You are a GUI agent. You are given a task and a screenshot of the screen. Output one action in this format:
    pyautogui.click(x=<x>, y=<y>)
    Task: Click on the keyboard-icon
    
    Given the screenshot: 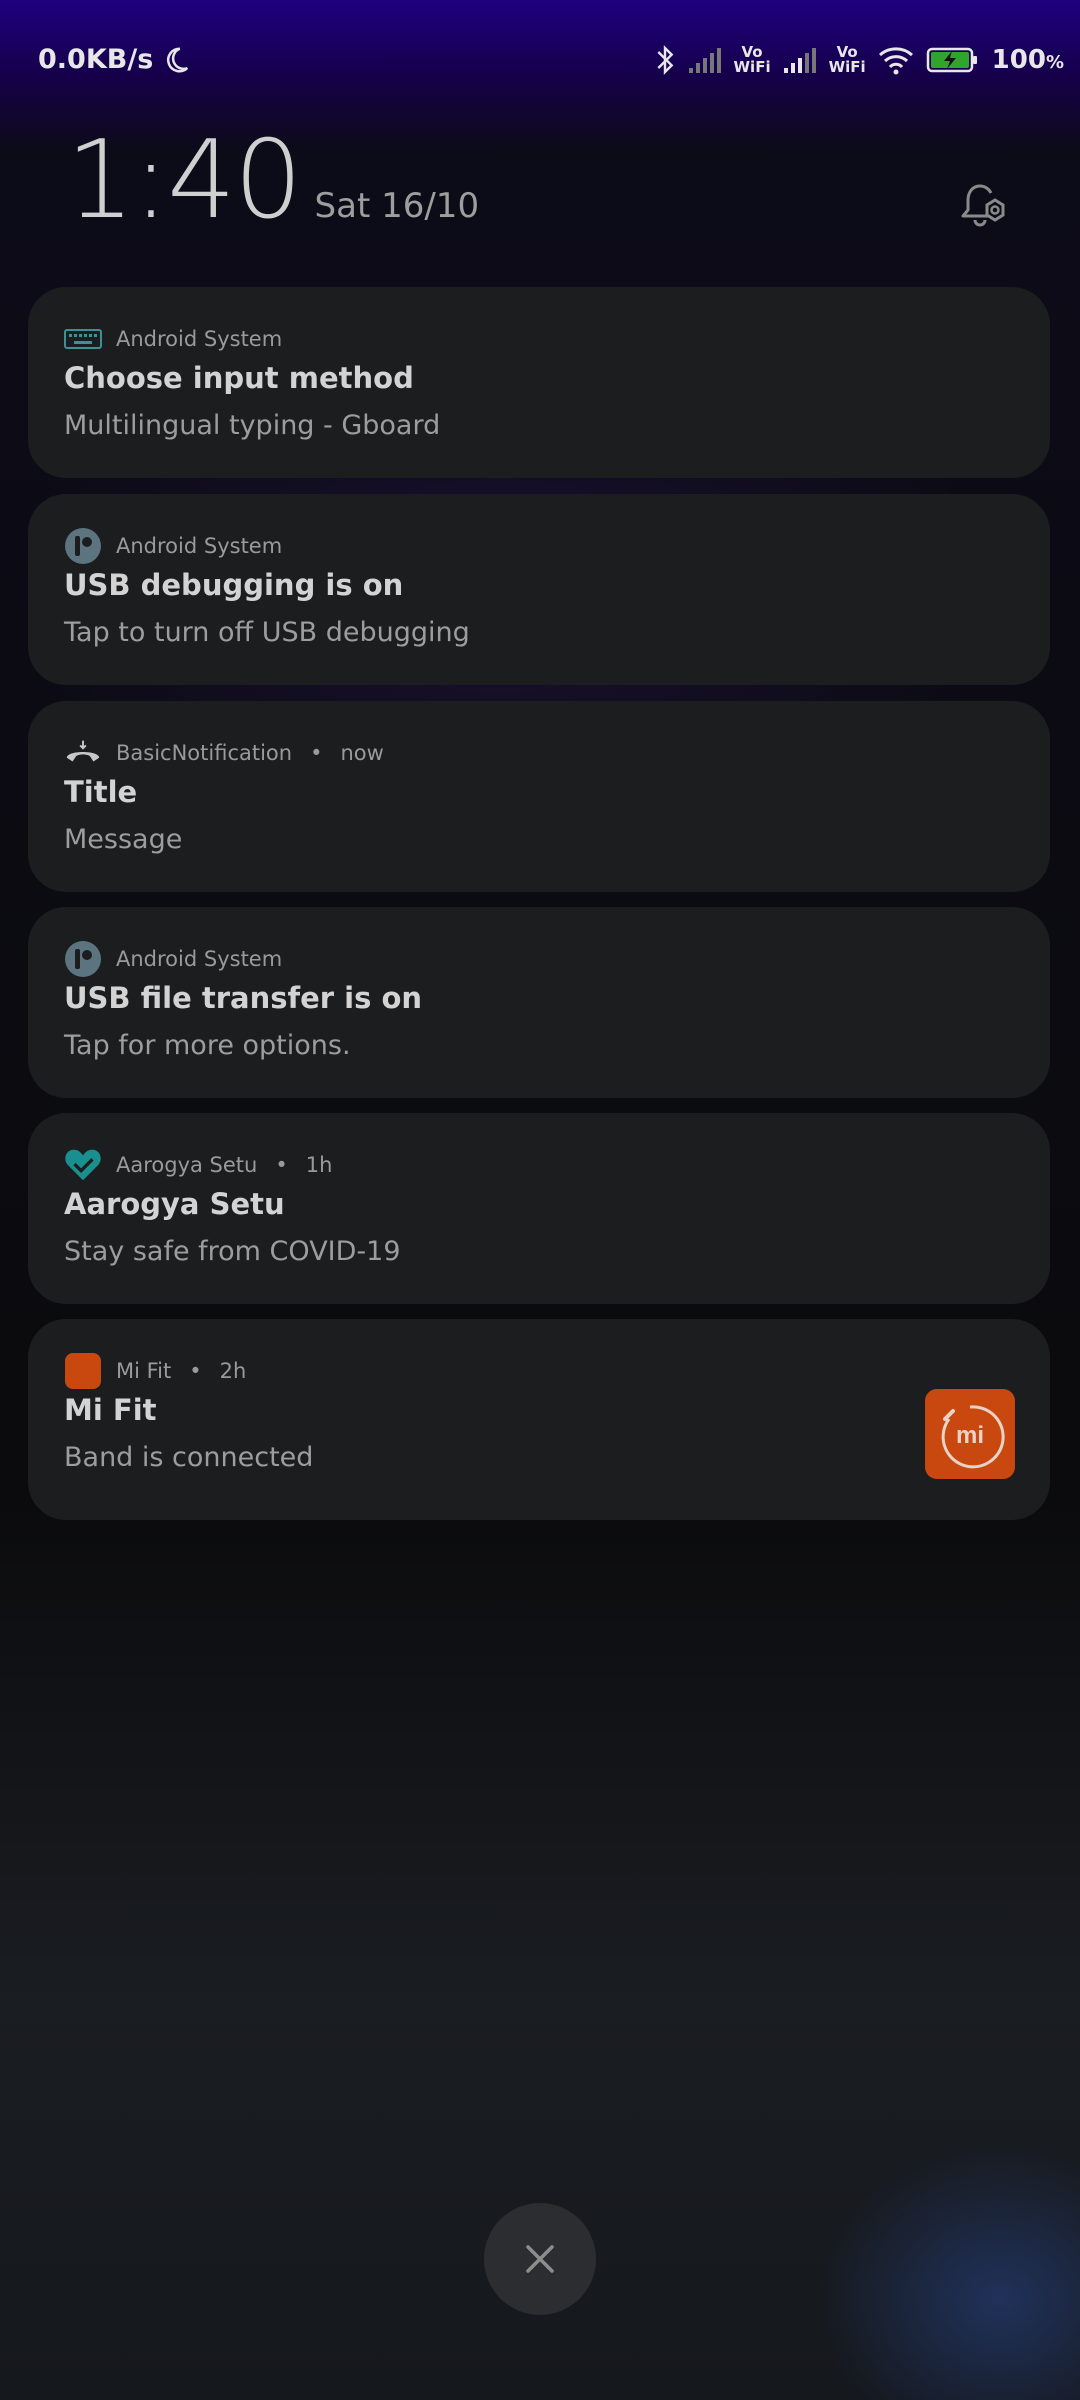 What is the action you would take?
    pyautogui.click(x=83, y=339)
    